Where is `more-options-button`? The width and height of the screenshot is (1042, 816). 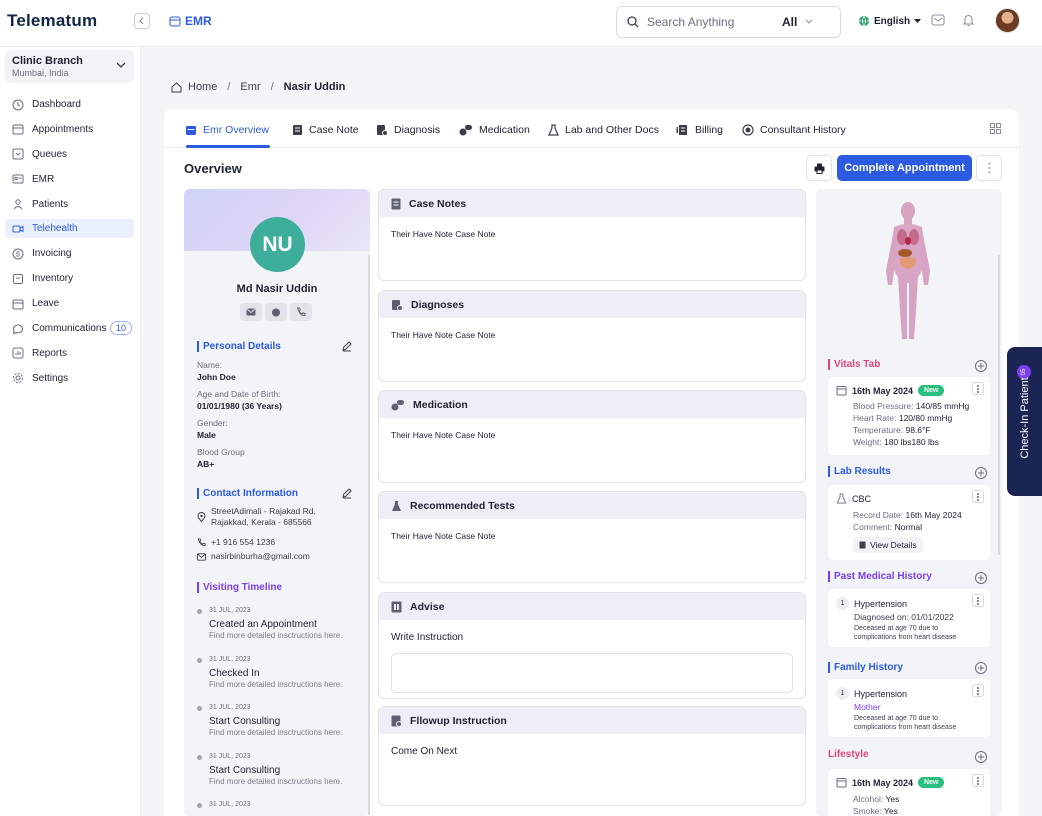 more-options-button is located at coordinates (989, 168).